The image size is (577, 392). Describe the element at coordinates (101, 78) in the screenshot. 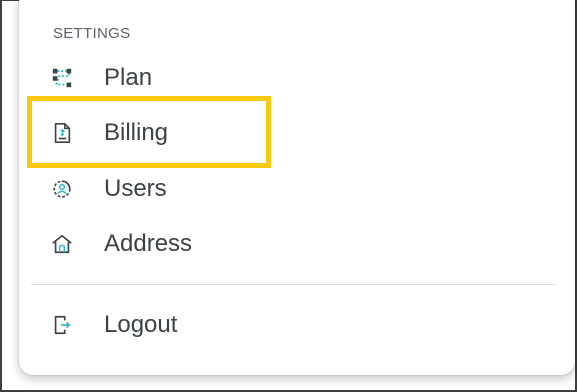

I see `menu-item-plan: Plan` at that location.